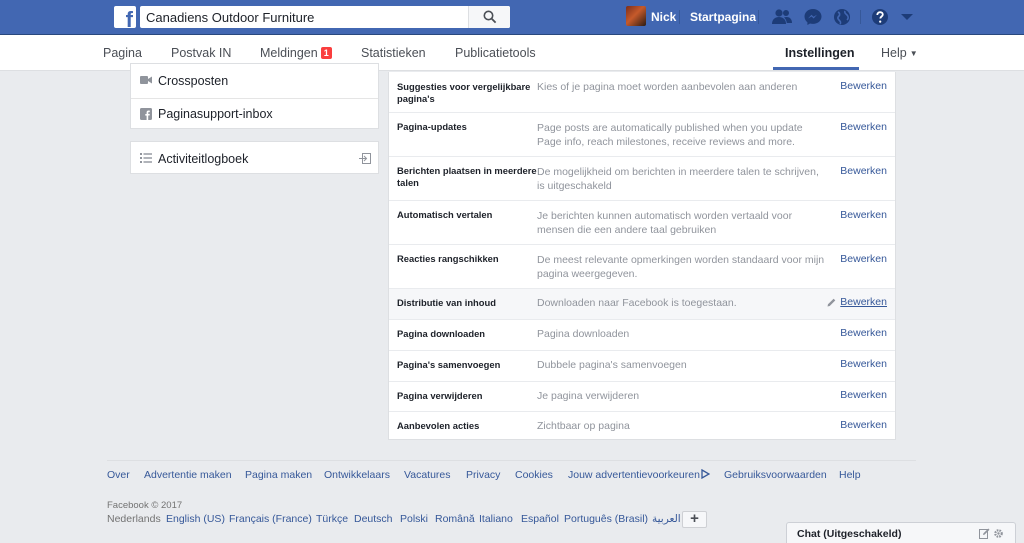  I want to click on language-link: Français (France), so click(270, 519).